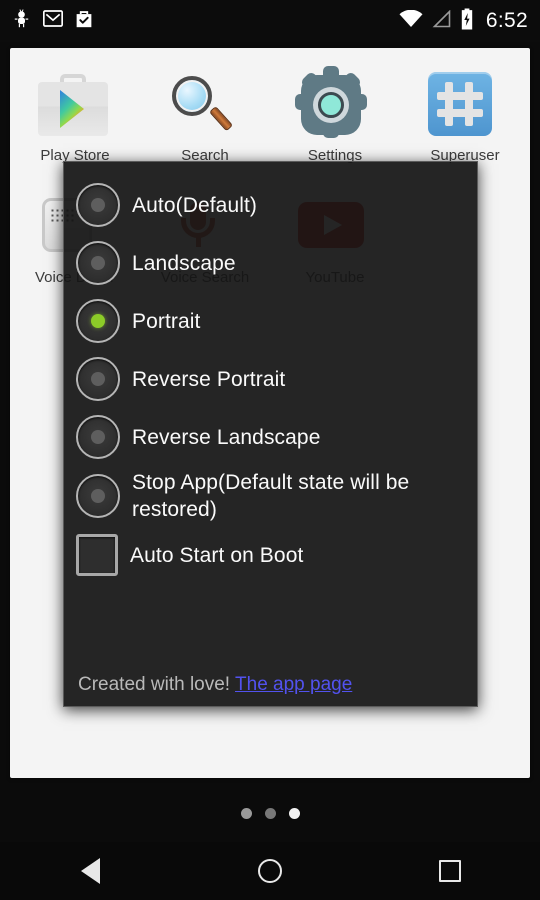 This screenshot has width=540, height=900. What do you see at coordinates (217, 555) in the screenshot?
I see `checkbox-label: Auto Start on Boot` at bounding box center [217, 555].